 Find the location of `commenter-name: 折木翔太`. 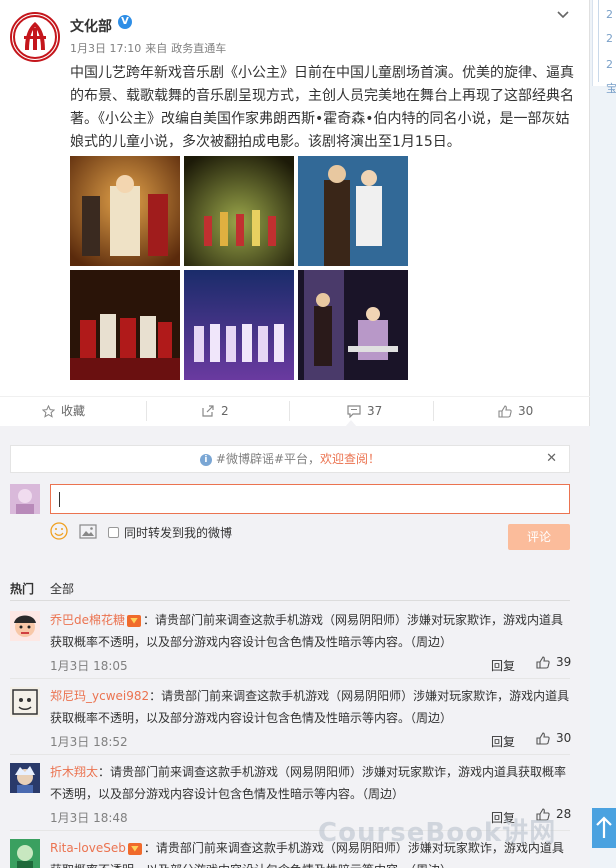

commenter-name: 折木翔太 is located at coordinates (74, 772).